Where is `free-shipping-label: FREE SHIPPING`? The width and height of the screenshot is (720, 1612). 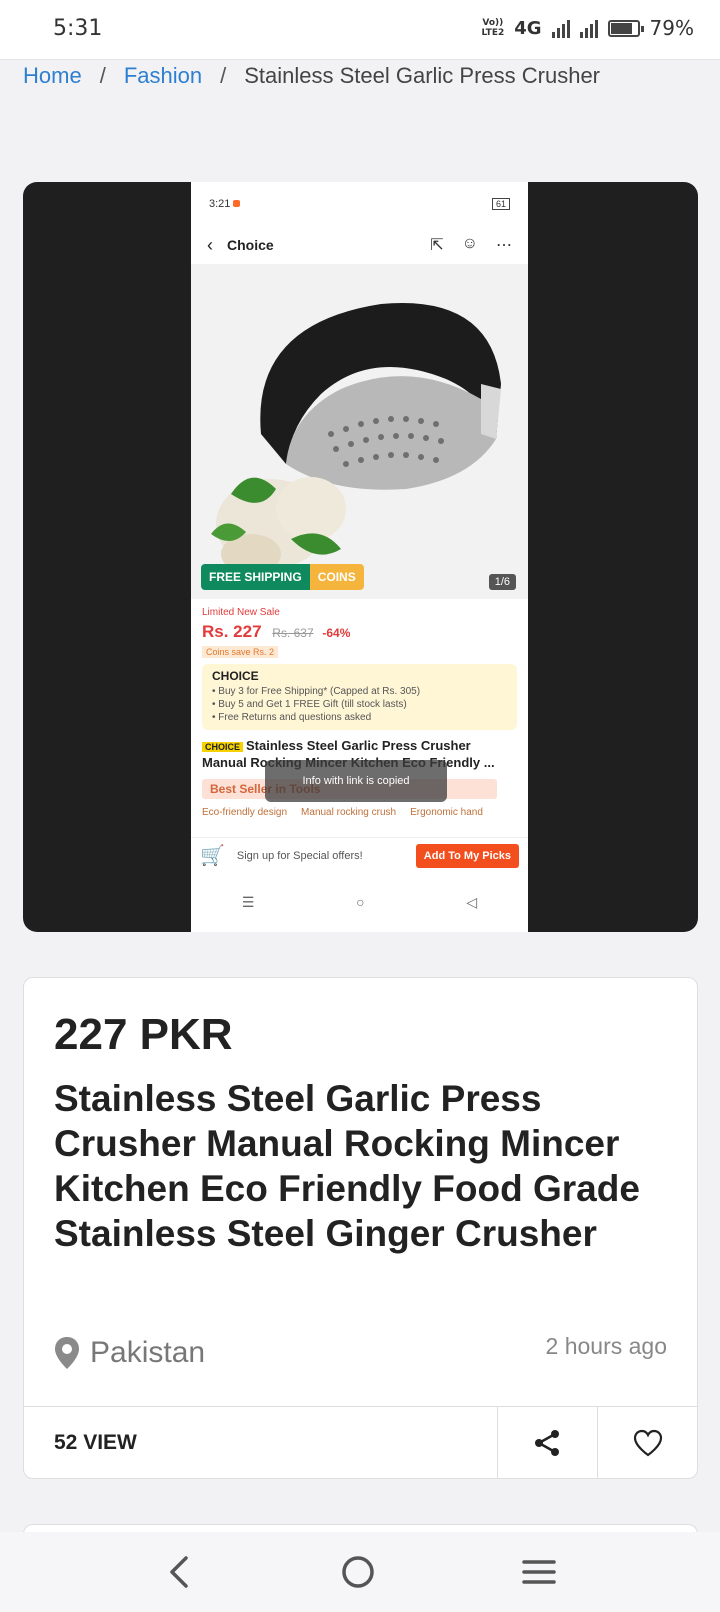 free-shipping-label: FREE SHIPPING is located at coordinates (255, 577).